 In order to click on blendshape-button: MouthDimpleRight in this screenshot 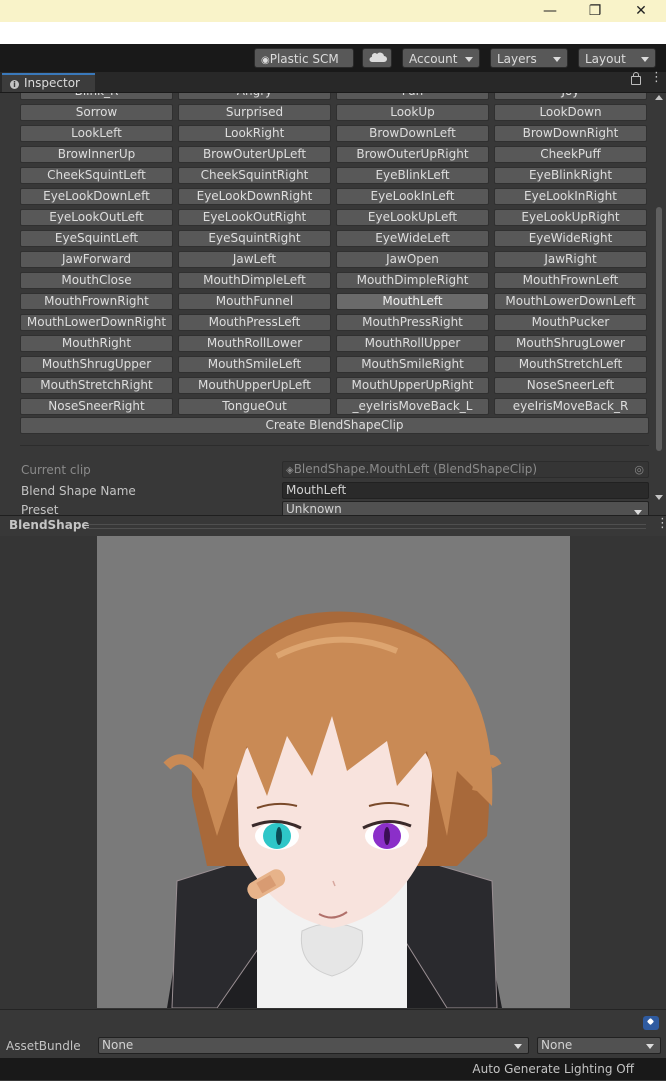, I will do `click(412, 280)`.